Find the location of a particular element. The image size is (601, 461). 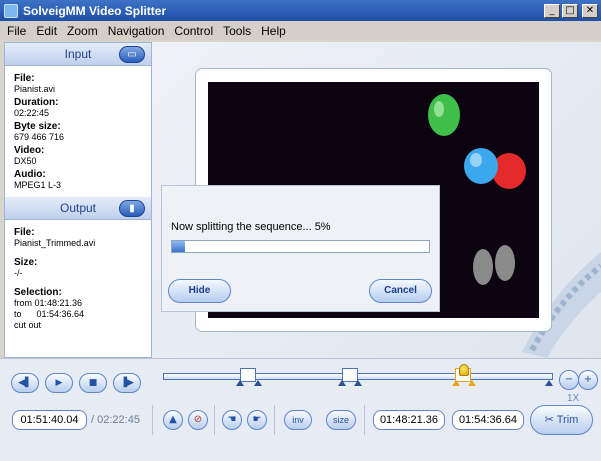

total-time: / 02:22:45 is located at coordinates (115, 420).